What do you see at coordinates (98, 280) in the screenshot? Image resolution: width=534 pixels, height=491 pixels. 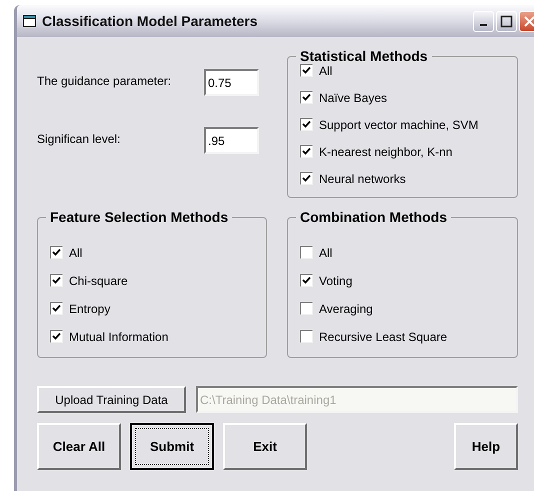 I see `checkbox-label: Chi-square` at bounding box center [98, 280].